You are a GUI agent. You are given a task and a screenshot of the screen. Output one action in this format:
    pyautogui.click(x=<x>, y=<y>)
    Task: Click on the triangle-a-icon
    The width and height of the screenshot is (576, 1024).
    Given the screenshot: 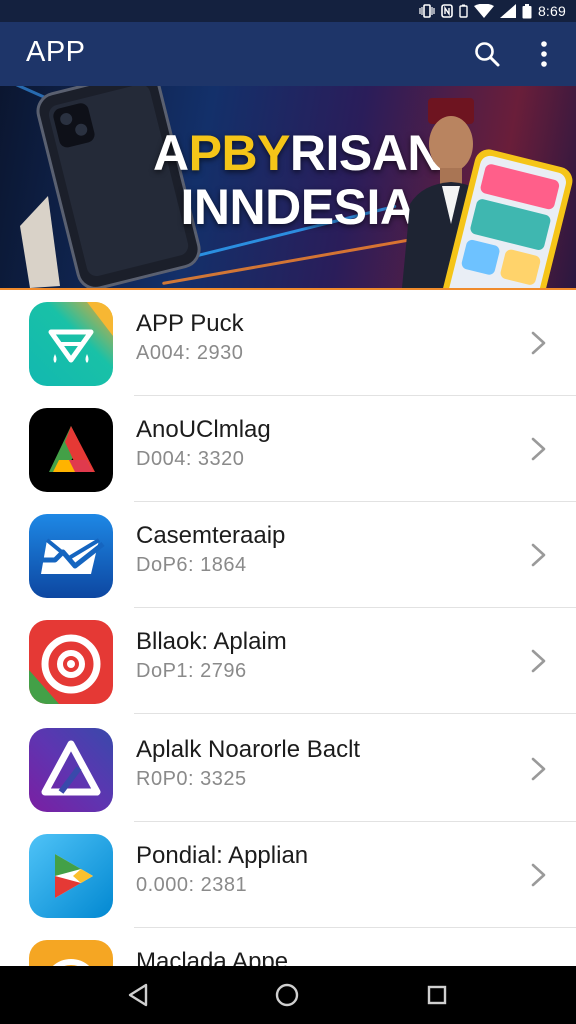 What is the action you would take?
    pyautogui.click(x=71, y=770)
    